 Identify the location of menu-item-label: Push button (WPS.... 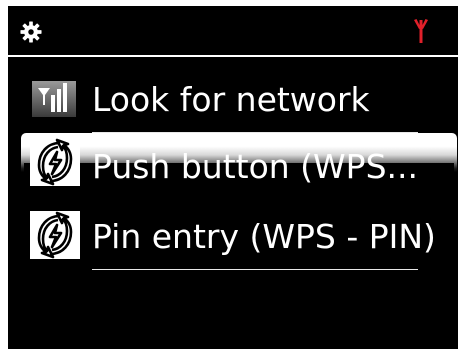
(255, 166).